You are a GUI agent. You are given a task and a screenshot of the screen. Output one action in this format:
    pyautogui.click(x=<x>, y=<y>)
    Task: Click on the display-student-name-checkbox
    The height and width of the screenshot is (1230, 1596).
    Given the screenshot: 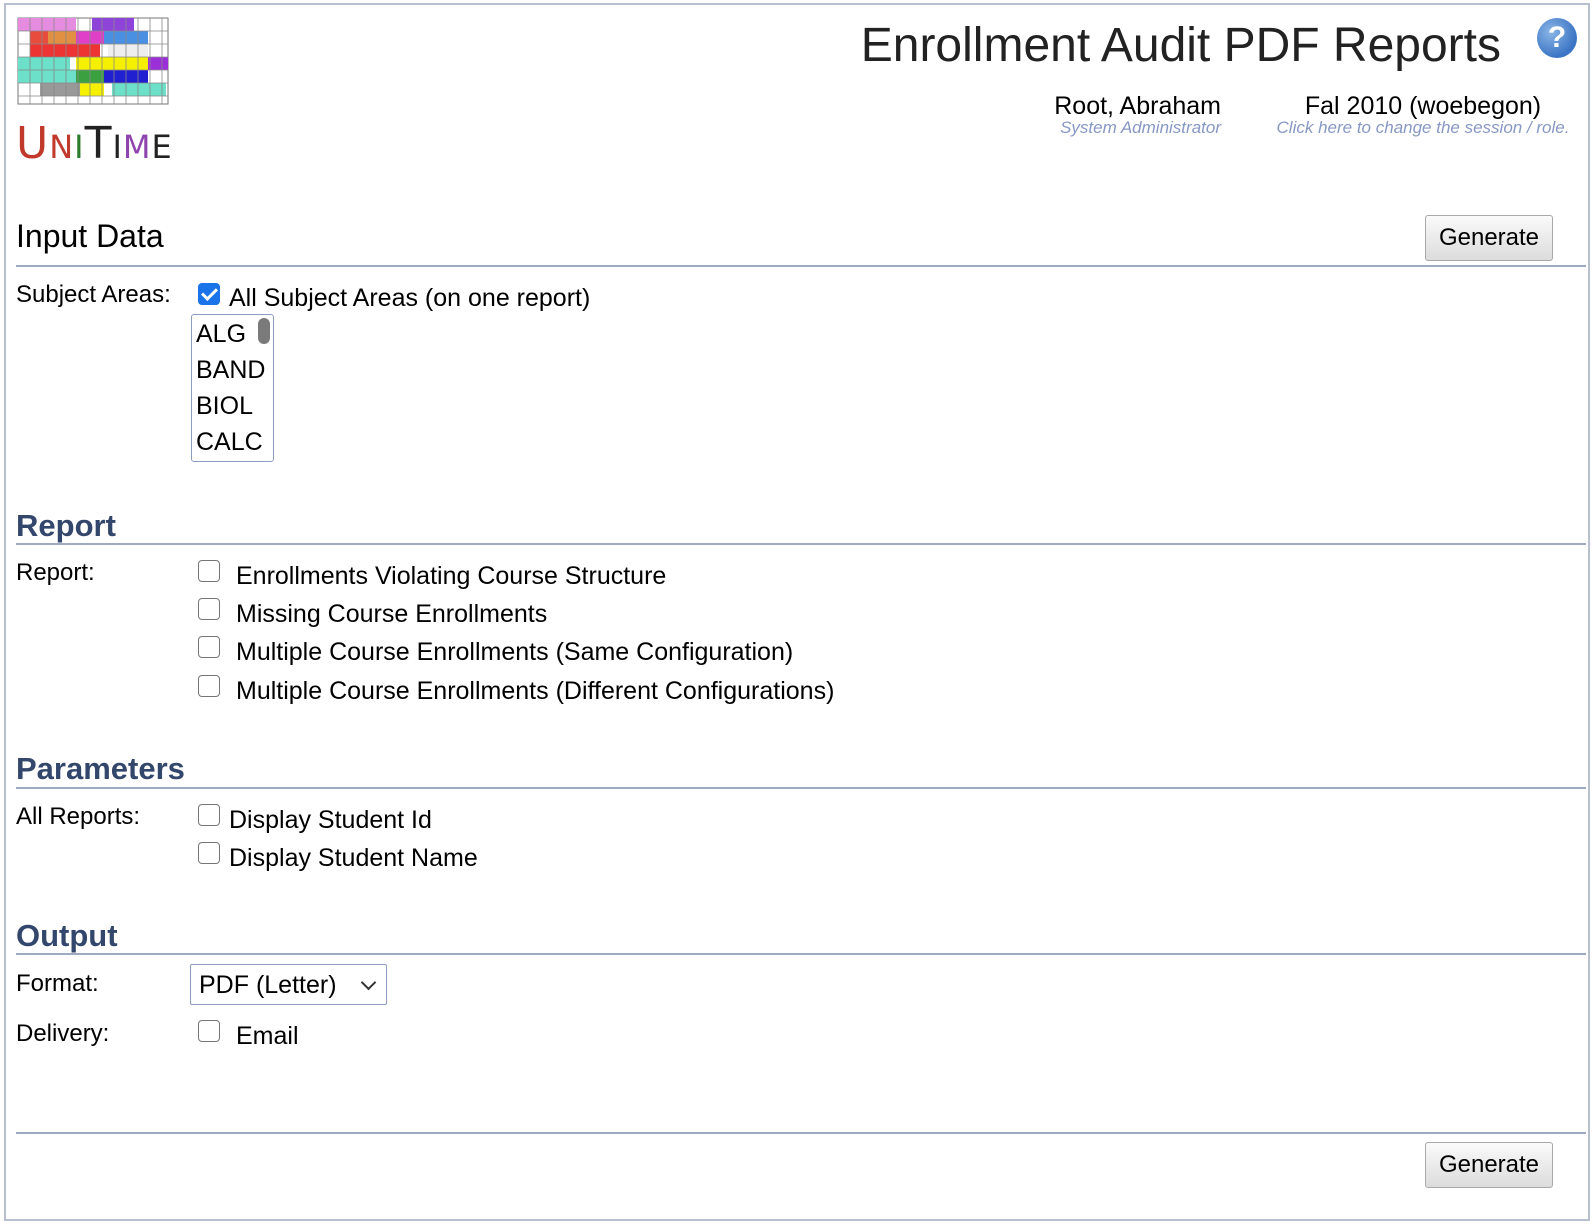 What is the action you would take?
    pyautogui.click(x=209, y=853)
    